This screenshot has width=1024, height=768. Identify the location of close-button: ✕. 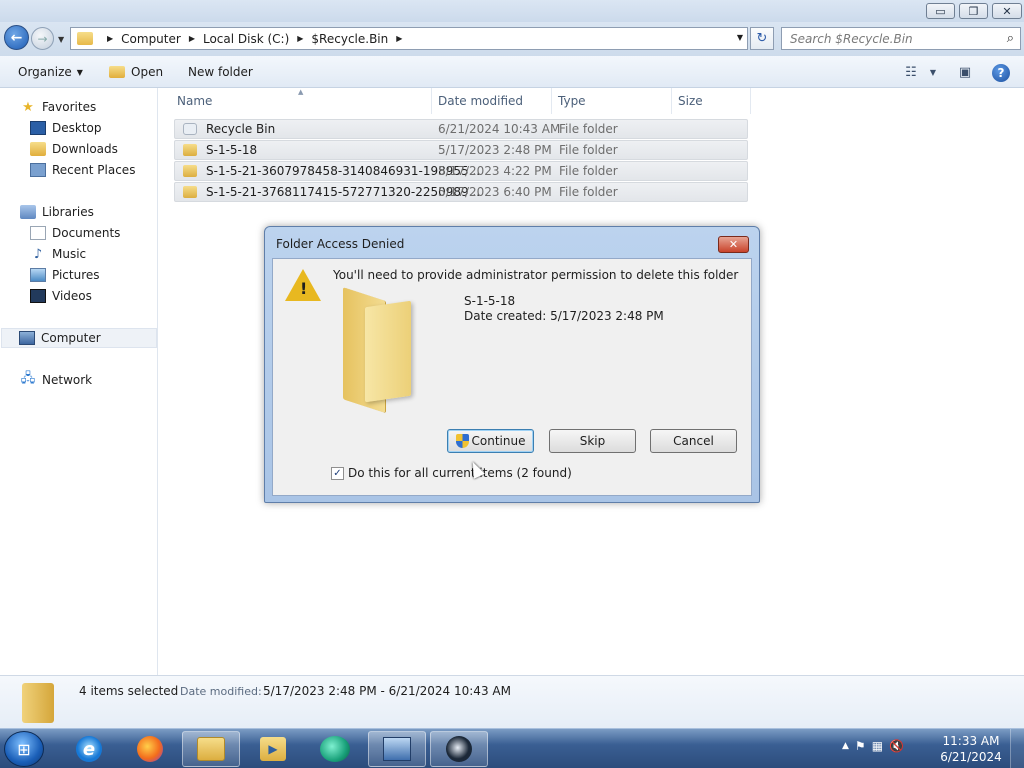
(1007, 11).